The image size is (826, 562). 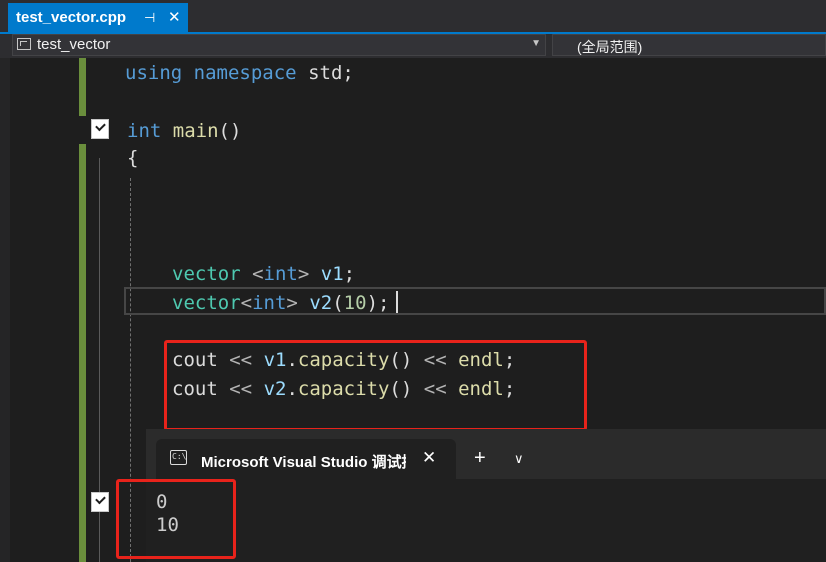 I want to click on code-line-brace: {, so click(x=132, y=158).